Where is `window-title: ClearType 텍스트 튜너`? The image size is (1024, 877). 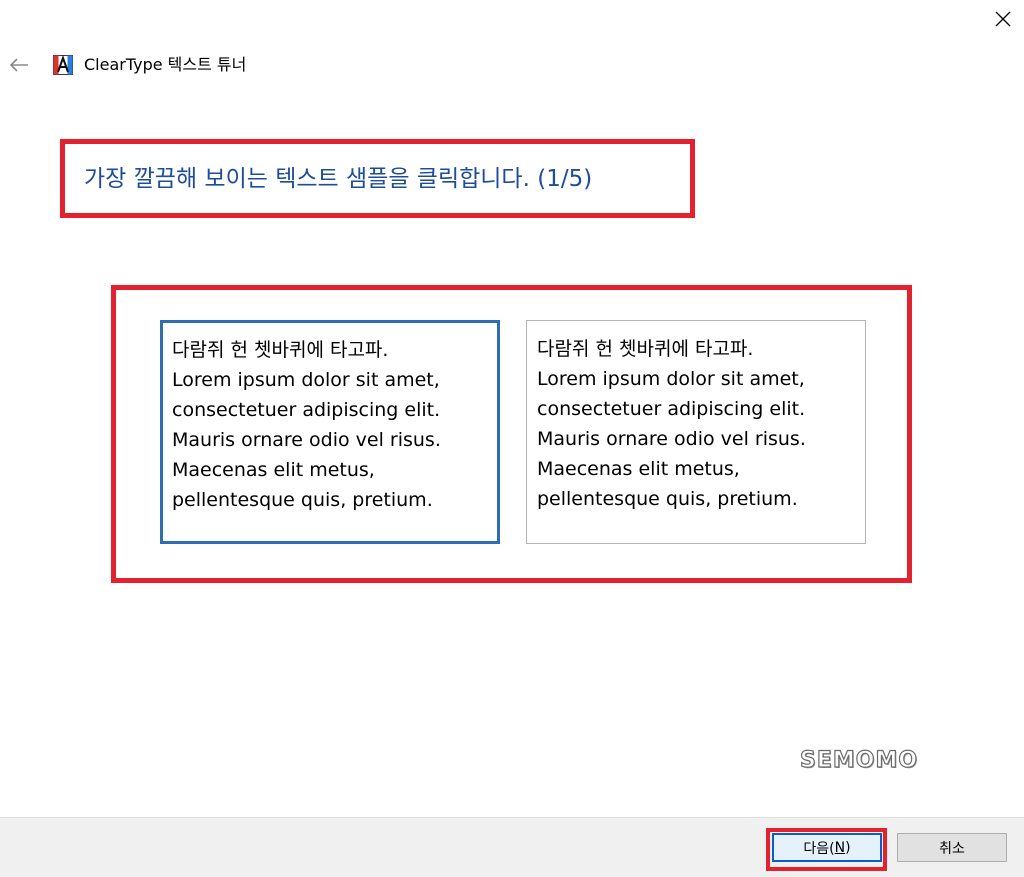 window-title: ClearType 텍스트 튜너 is located at coordinates (165, 64).